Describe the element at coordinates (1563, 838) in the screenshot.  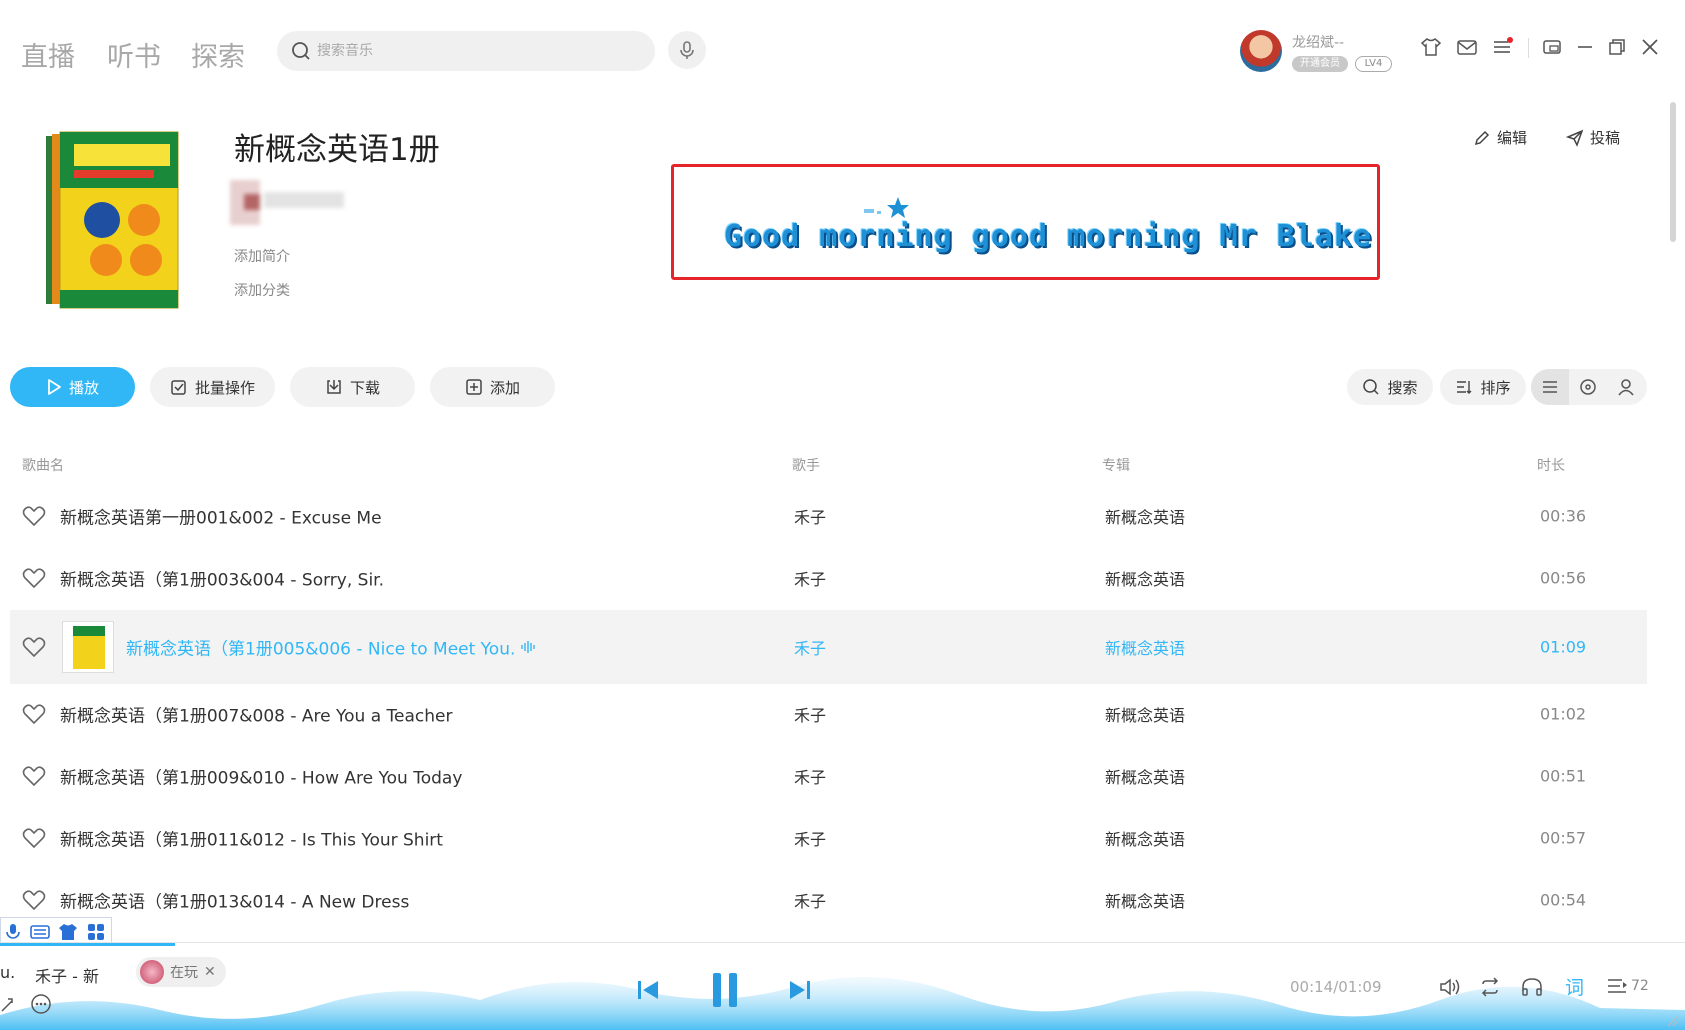
I see `duration: 00:57` at that location.